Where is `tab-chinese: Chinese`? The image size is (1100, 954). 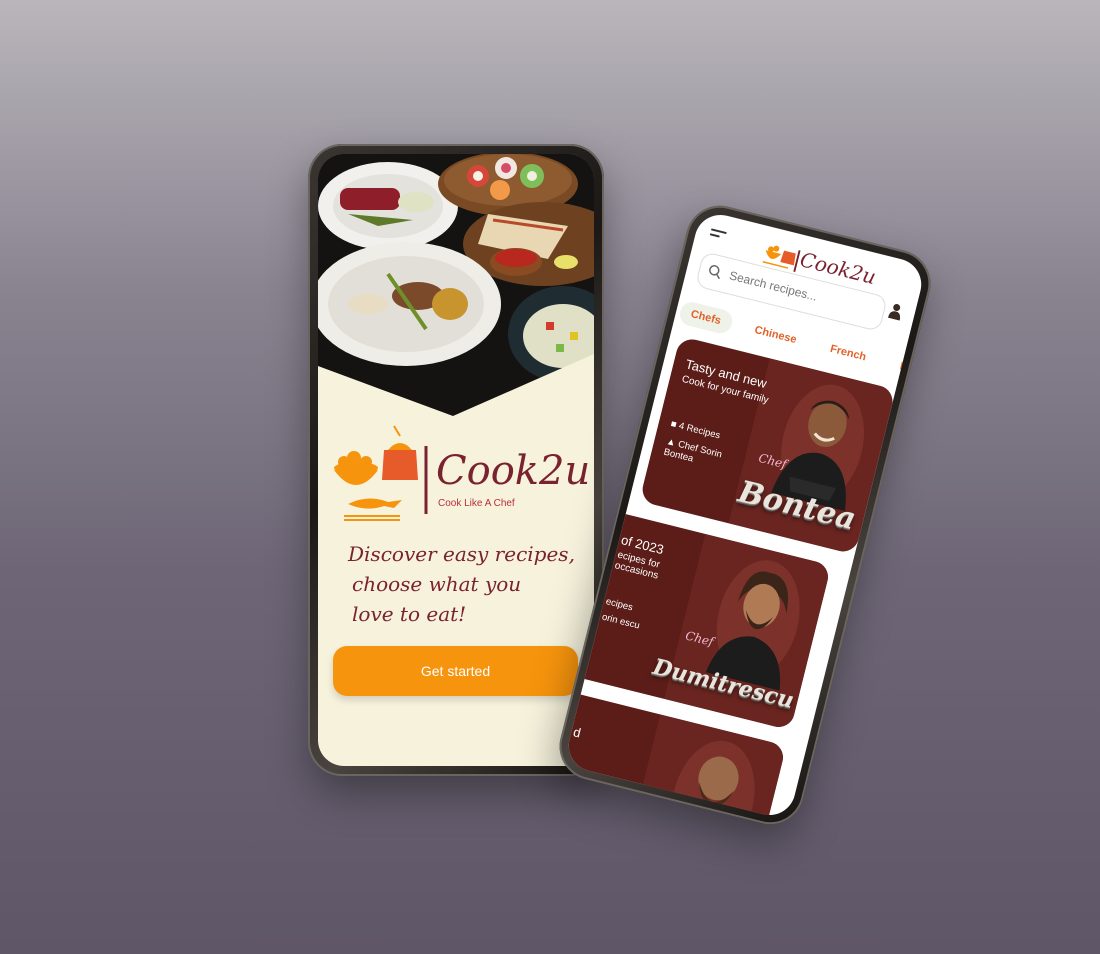 tab-chinese: Chinese is located at coordinates (775, 335).